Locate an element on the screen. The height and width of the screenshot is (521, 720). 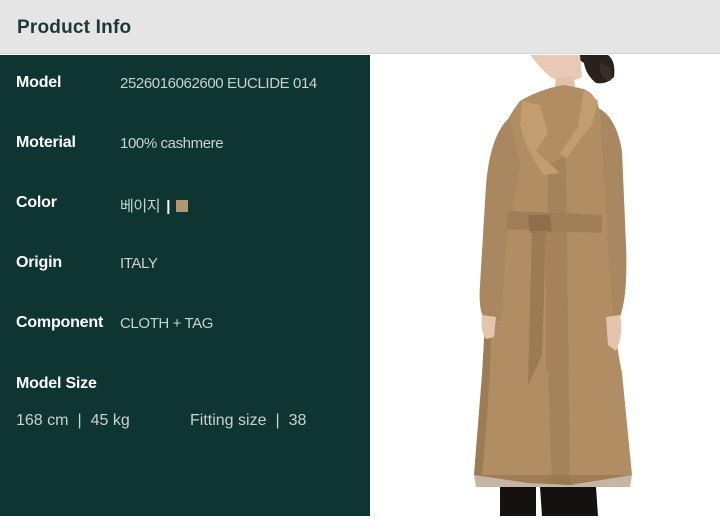
header-bar: Product Info is located at coordinates (360, 27).